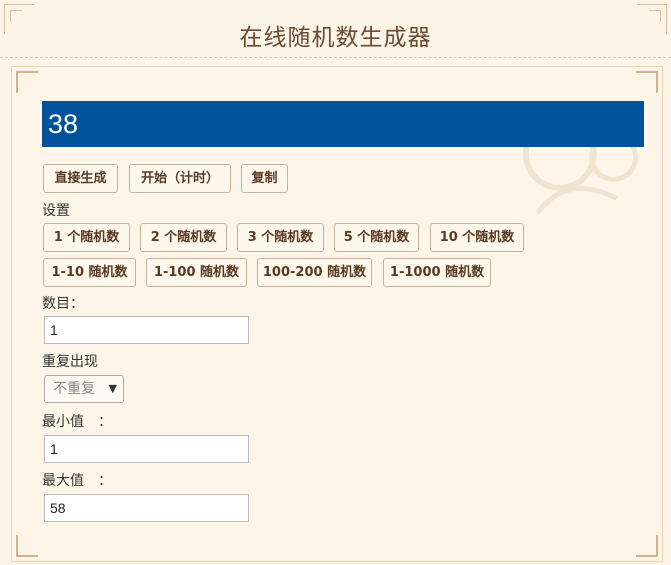 The height and width of the screenshot is (565, 671). I want to click on header: 在线随机数生成器, so click(335, 29).